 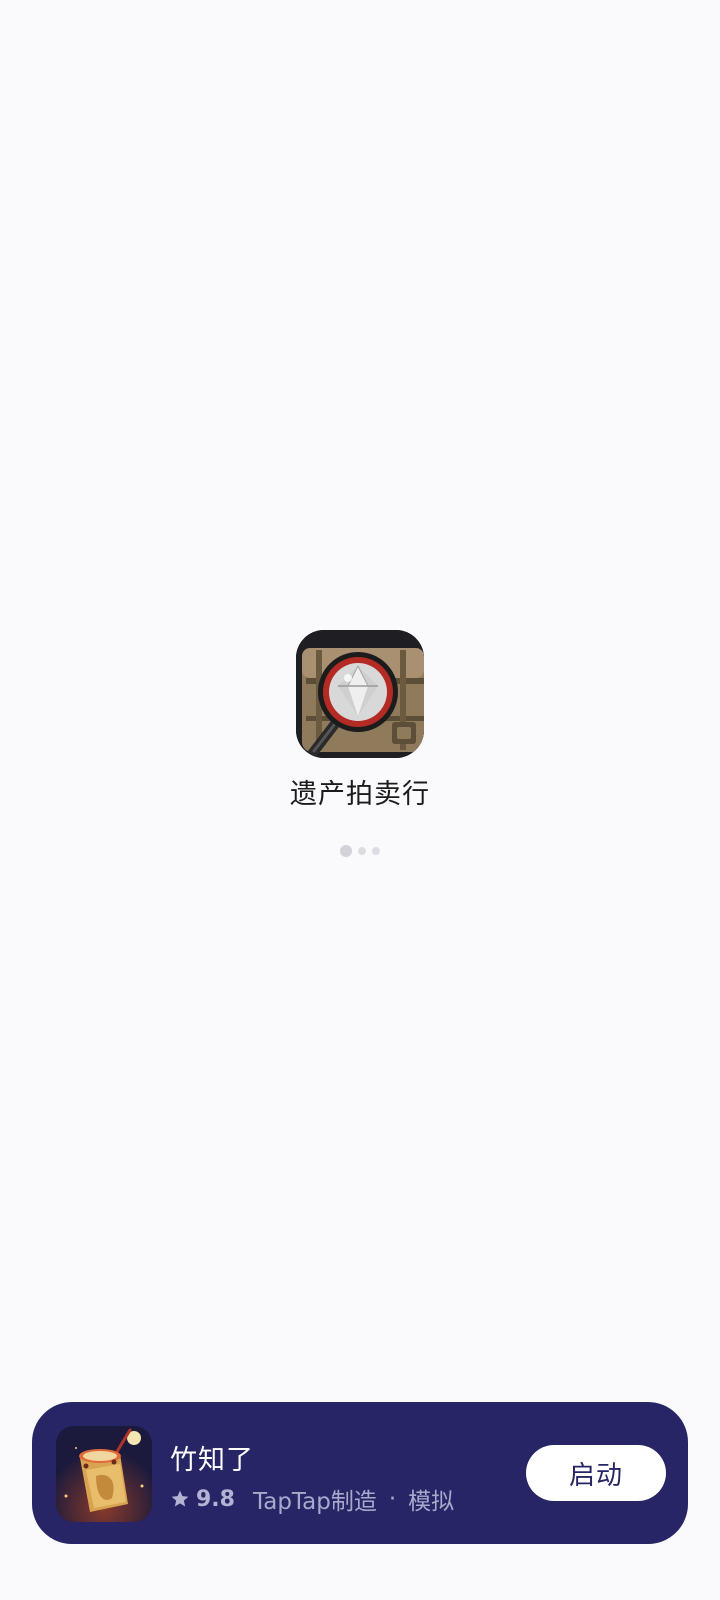 I want to click on maker-label: TapTap制造, so click(x=314, y=1502).